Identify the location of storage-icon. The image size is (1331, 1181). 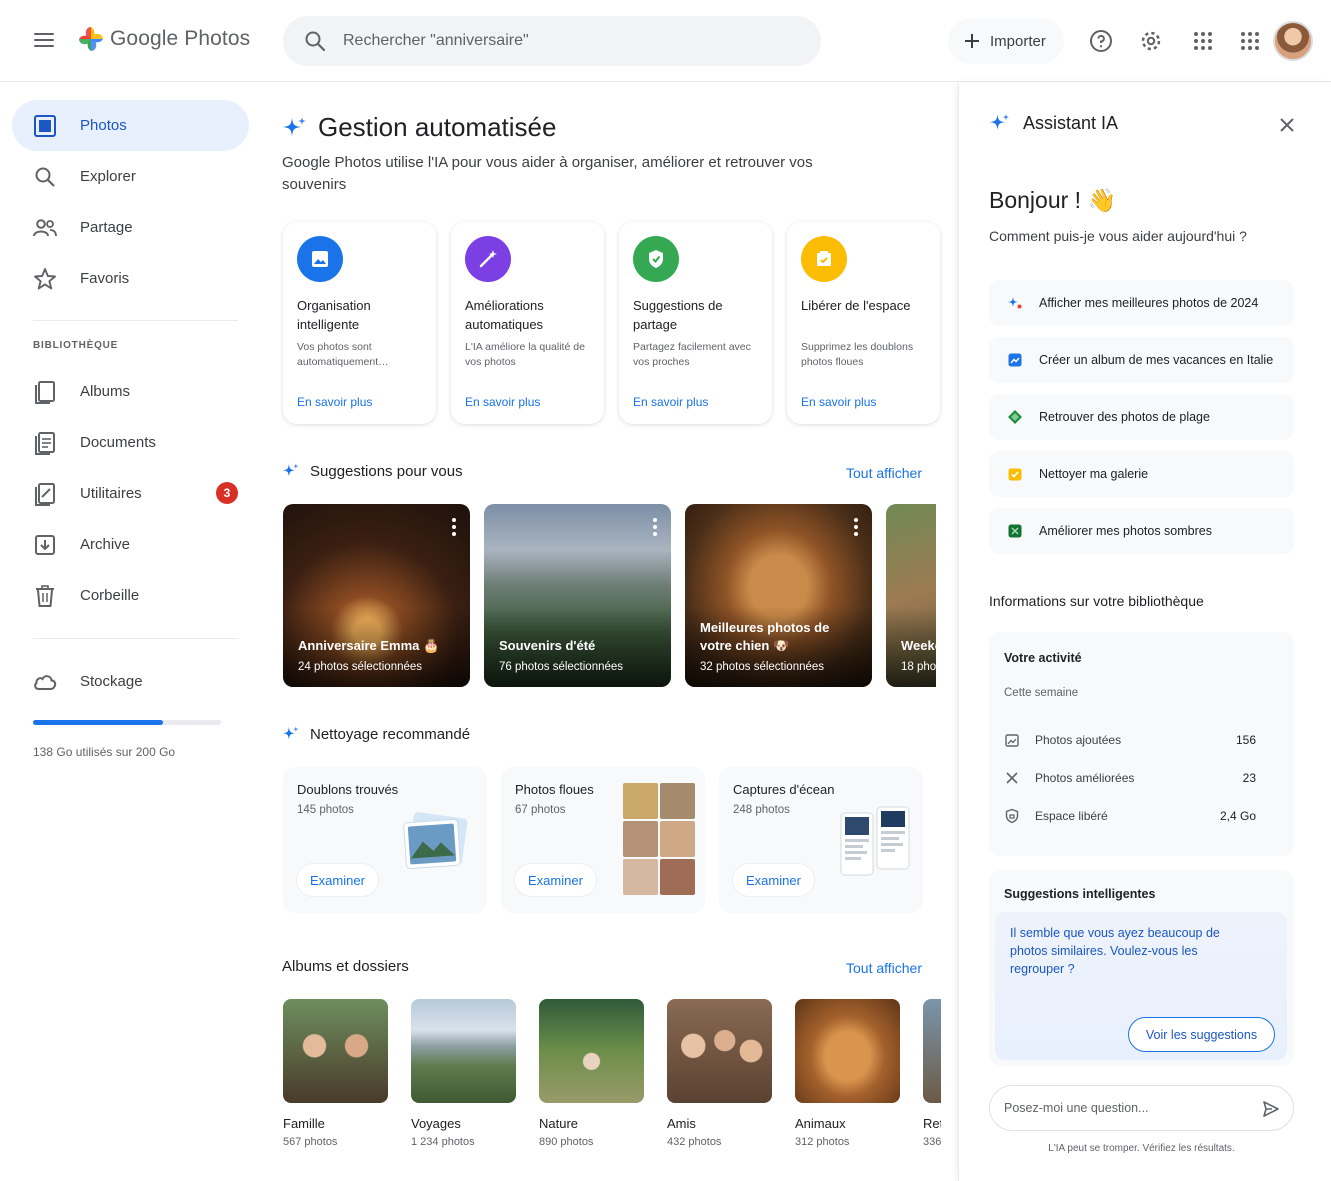
(824, 258).